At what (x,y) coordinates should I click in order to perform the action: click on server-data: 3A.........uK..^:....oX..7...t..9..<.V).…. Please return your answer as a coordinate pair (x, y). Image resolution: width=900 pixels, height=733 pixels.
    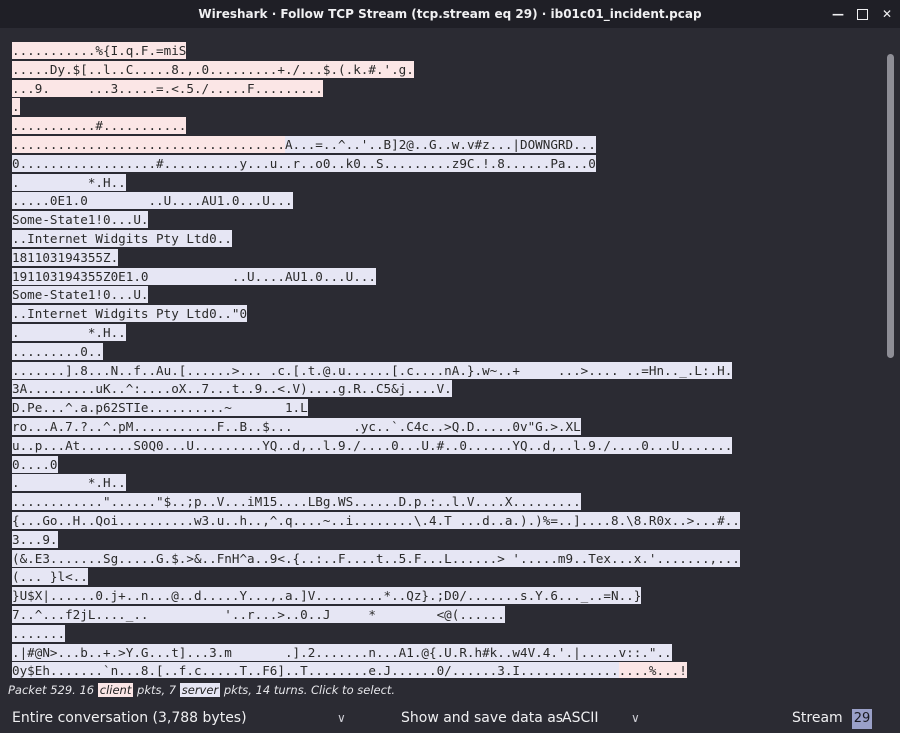
    Looking at the image, I should click on (232, 389).